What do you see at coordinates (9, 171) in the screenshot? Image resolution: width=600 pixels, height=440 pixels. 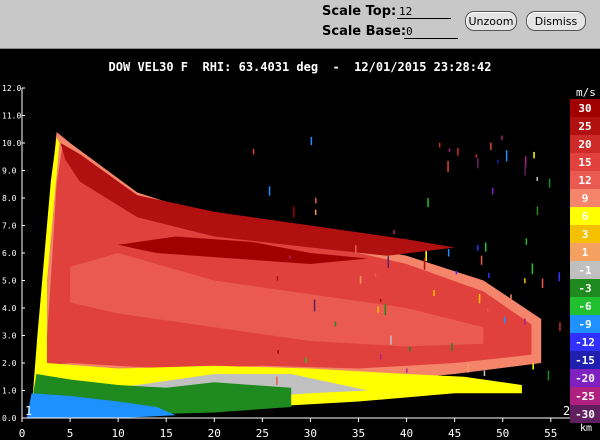 I see `y-tick-label: 9.0` at bounding box center [9, 171].